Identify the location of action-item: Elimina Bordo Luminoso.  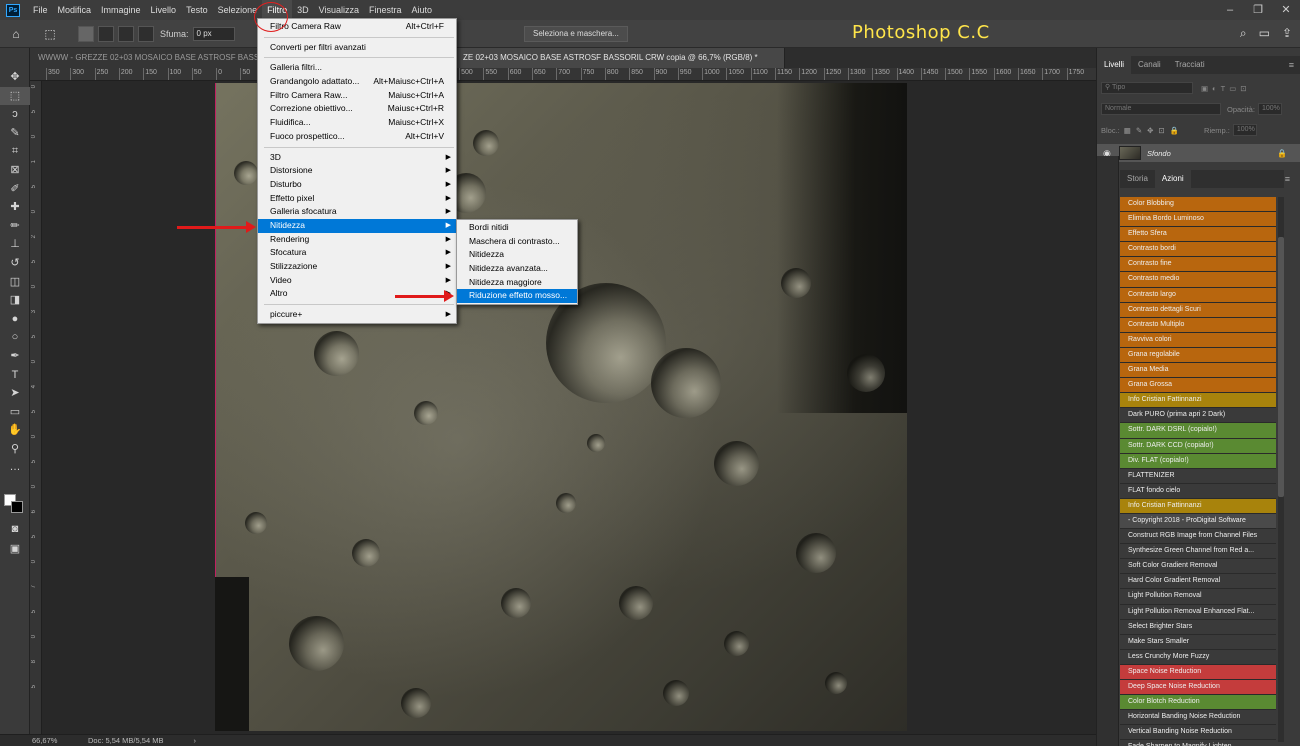
(1198, 220).